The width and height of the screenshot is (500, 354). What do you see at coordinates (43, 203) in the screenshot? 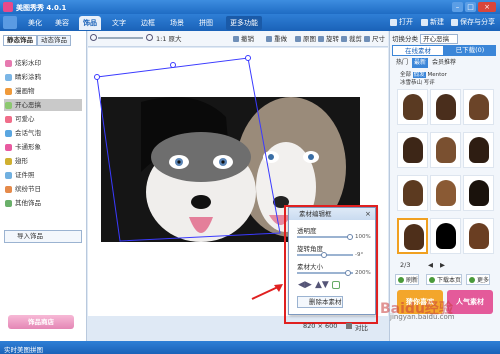
I see `category-item: 其他饰品` at bounding box center [43, 203].